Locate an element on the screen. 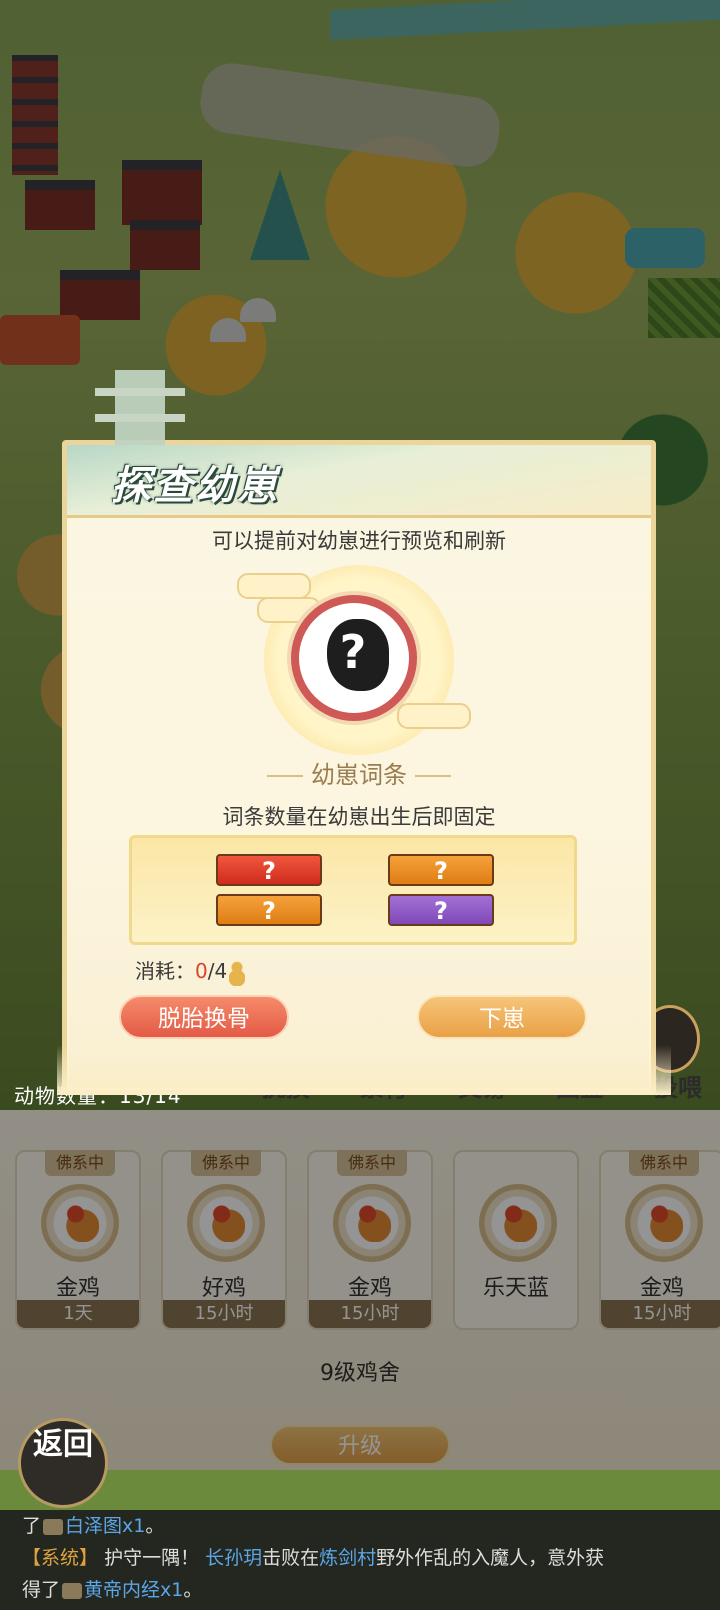 Image resolution: width=720 pixels, height=1610 pixels. chat-item-link: 白泽图x1 is located at coordinates (105, 1526).